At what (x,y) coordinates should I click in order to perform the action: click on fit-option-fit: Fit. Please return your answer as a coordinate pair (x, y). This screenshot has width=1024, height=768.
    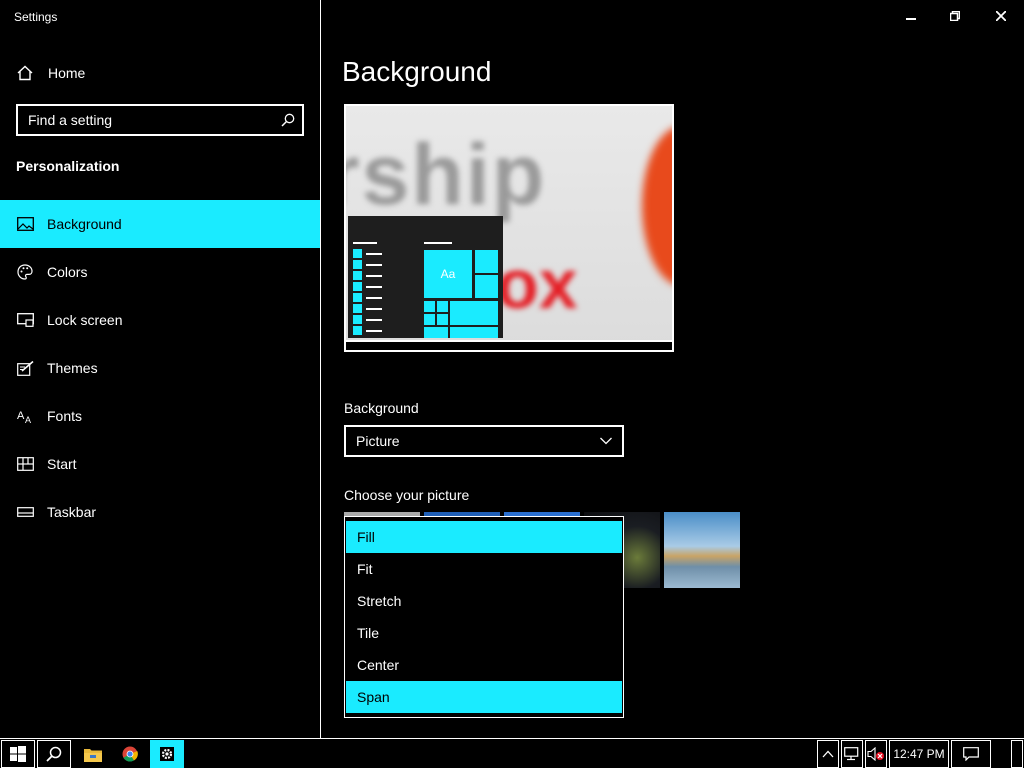
    Looking at the image, I should click on (484, 569).